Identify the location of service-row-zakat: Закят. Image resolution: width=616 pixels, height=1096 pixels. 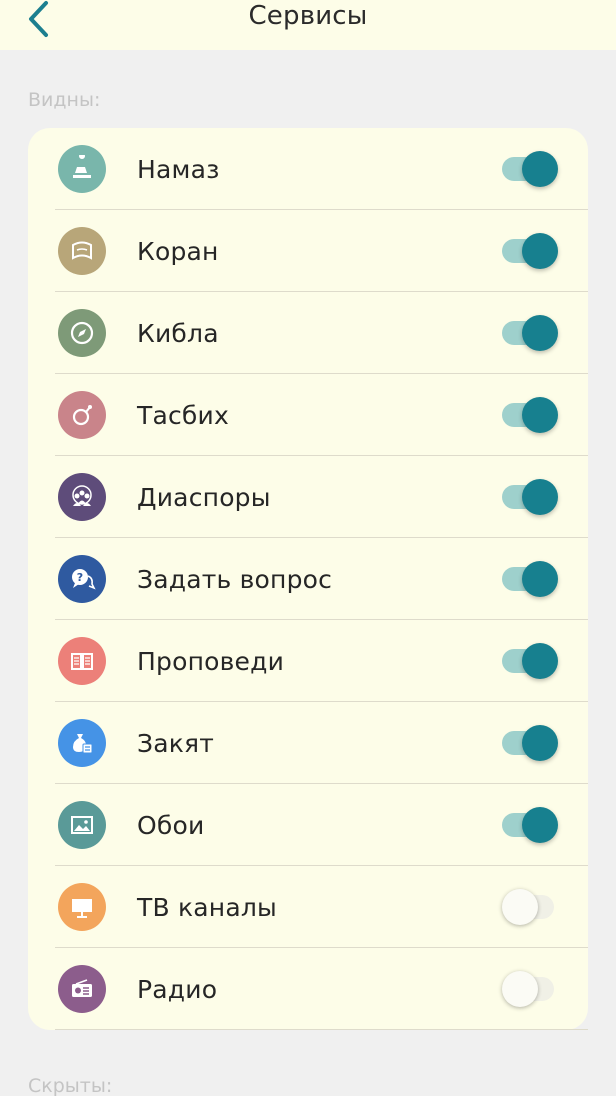
(308, 743).